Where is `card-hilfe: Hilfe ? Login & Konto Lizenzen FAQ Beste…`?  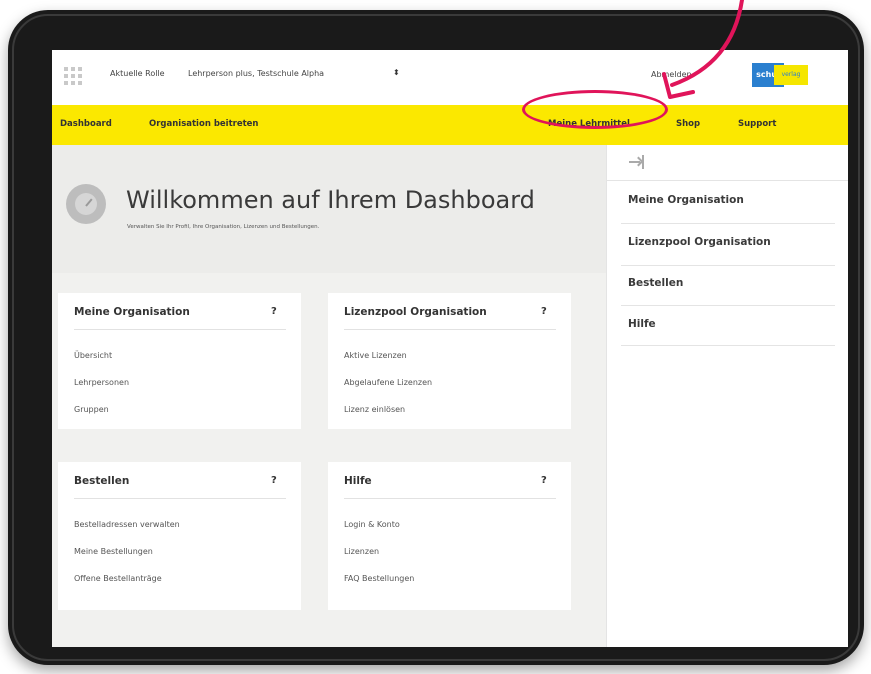 card-hilfe: Hilfe ? Login & Konto Lizenzen FAQ Beste… is located at coordinates (449, 536).